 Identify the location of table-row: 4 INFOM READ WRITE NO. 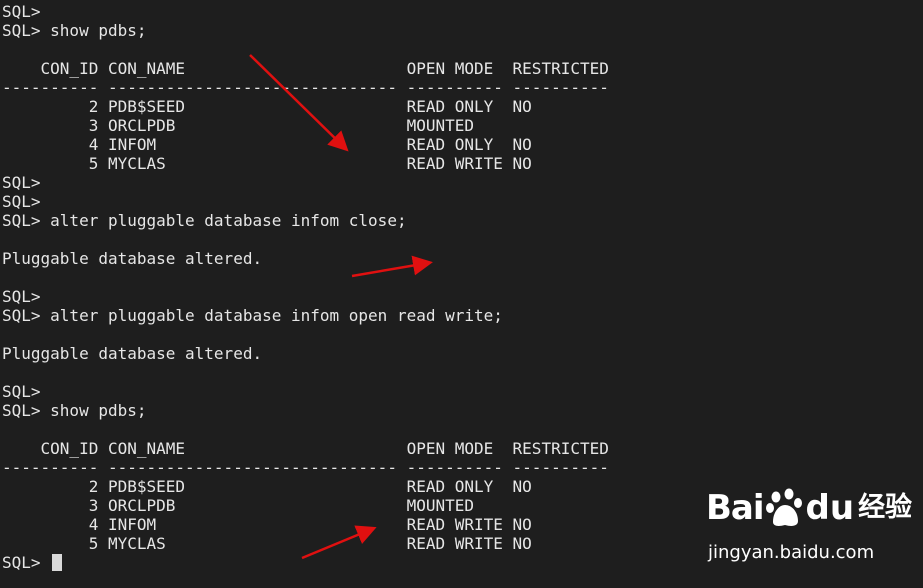
(267, 524).